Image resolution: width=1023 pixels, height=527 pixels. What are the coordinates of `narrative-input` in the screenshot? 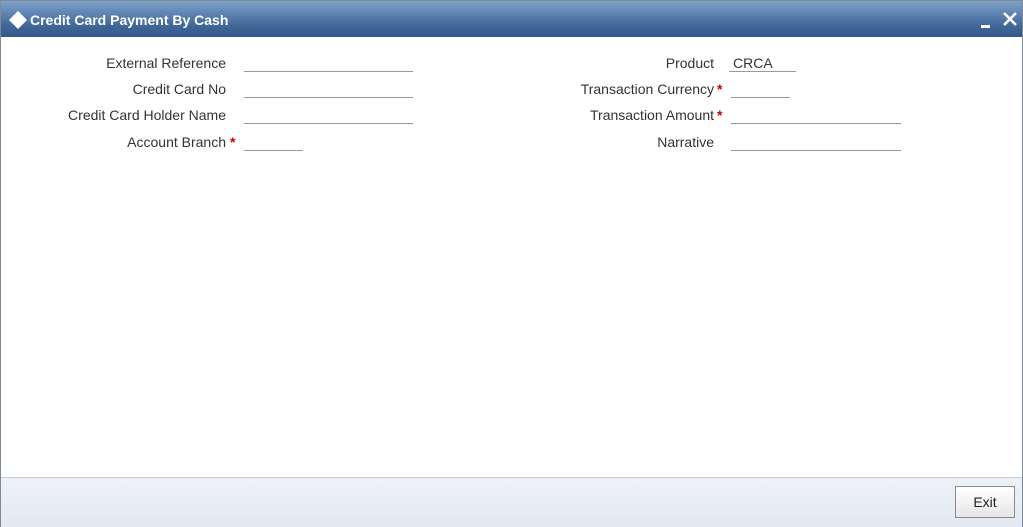 It's located at (816, 142).